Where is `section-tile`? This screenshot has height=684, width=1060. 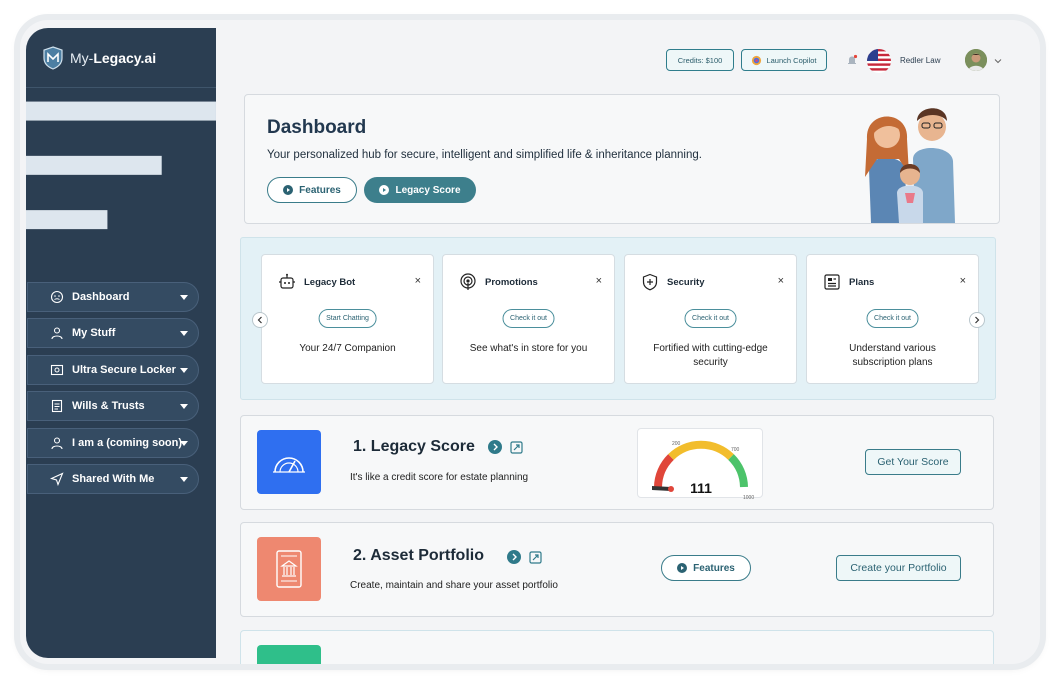
section-tile is located at coordinates (289, 654).